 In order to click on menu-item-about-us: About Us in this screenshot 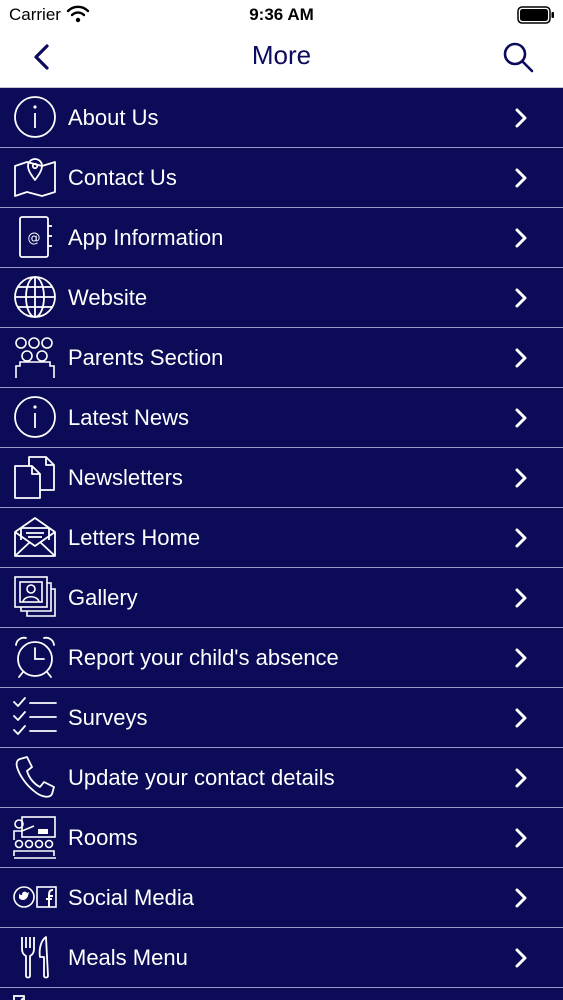, I will do `click(281, 118)`.